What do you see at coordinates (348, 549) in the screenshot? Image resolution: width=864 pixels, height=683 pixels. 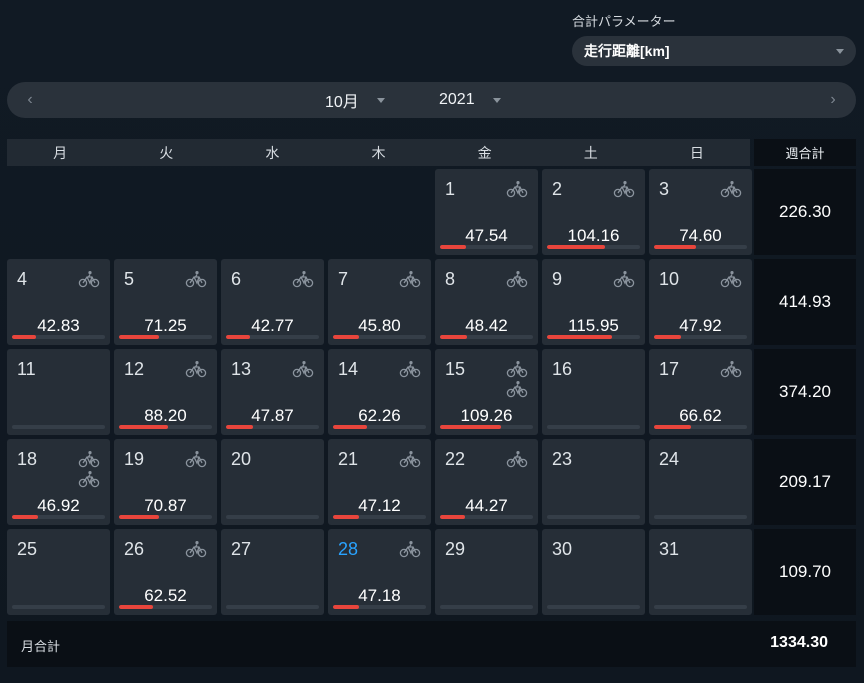 I see `day-number: 28` at bounding box center [348, 549].